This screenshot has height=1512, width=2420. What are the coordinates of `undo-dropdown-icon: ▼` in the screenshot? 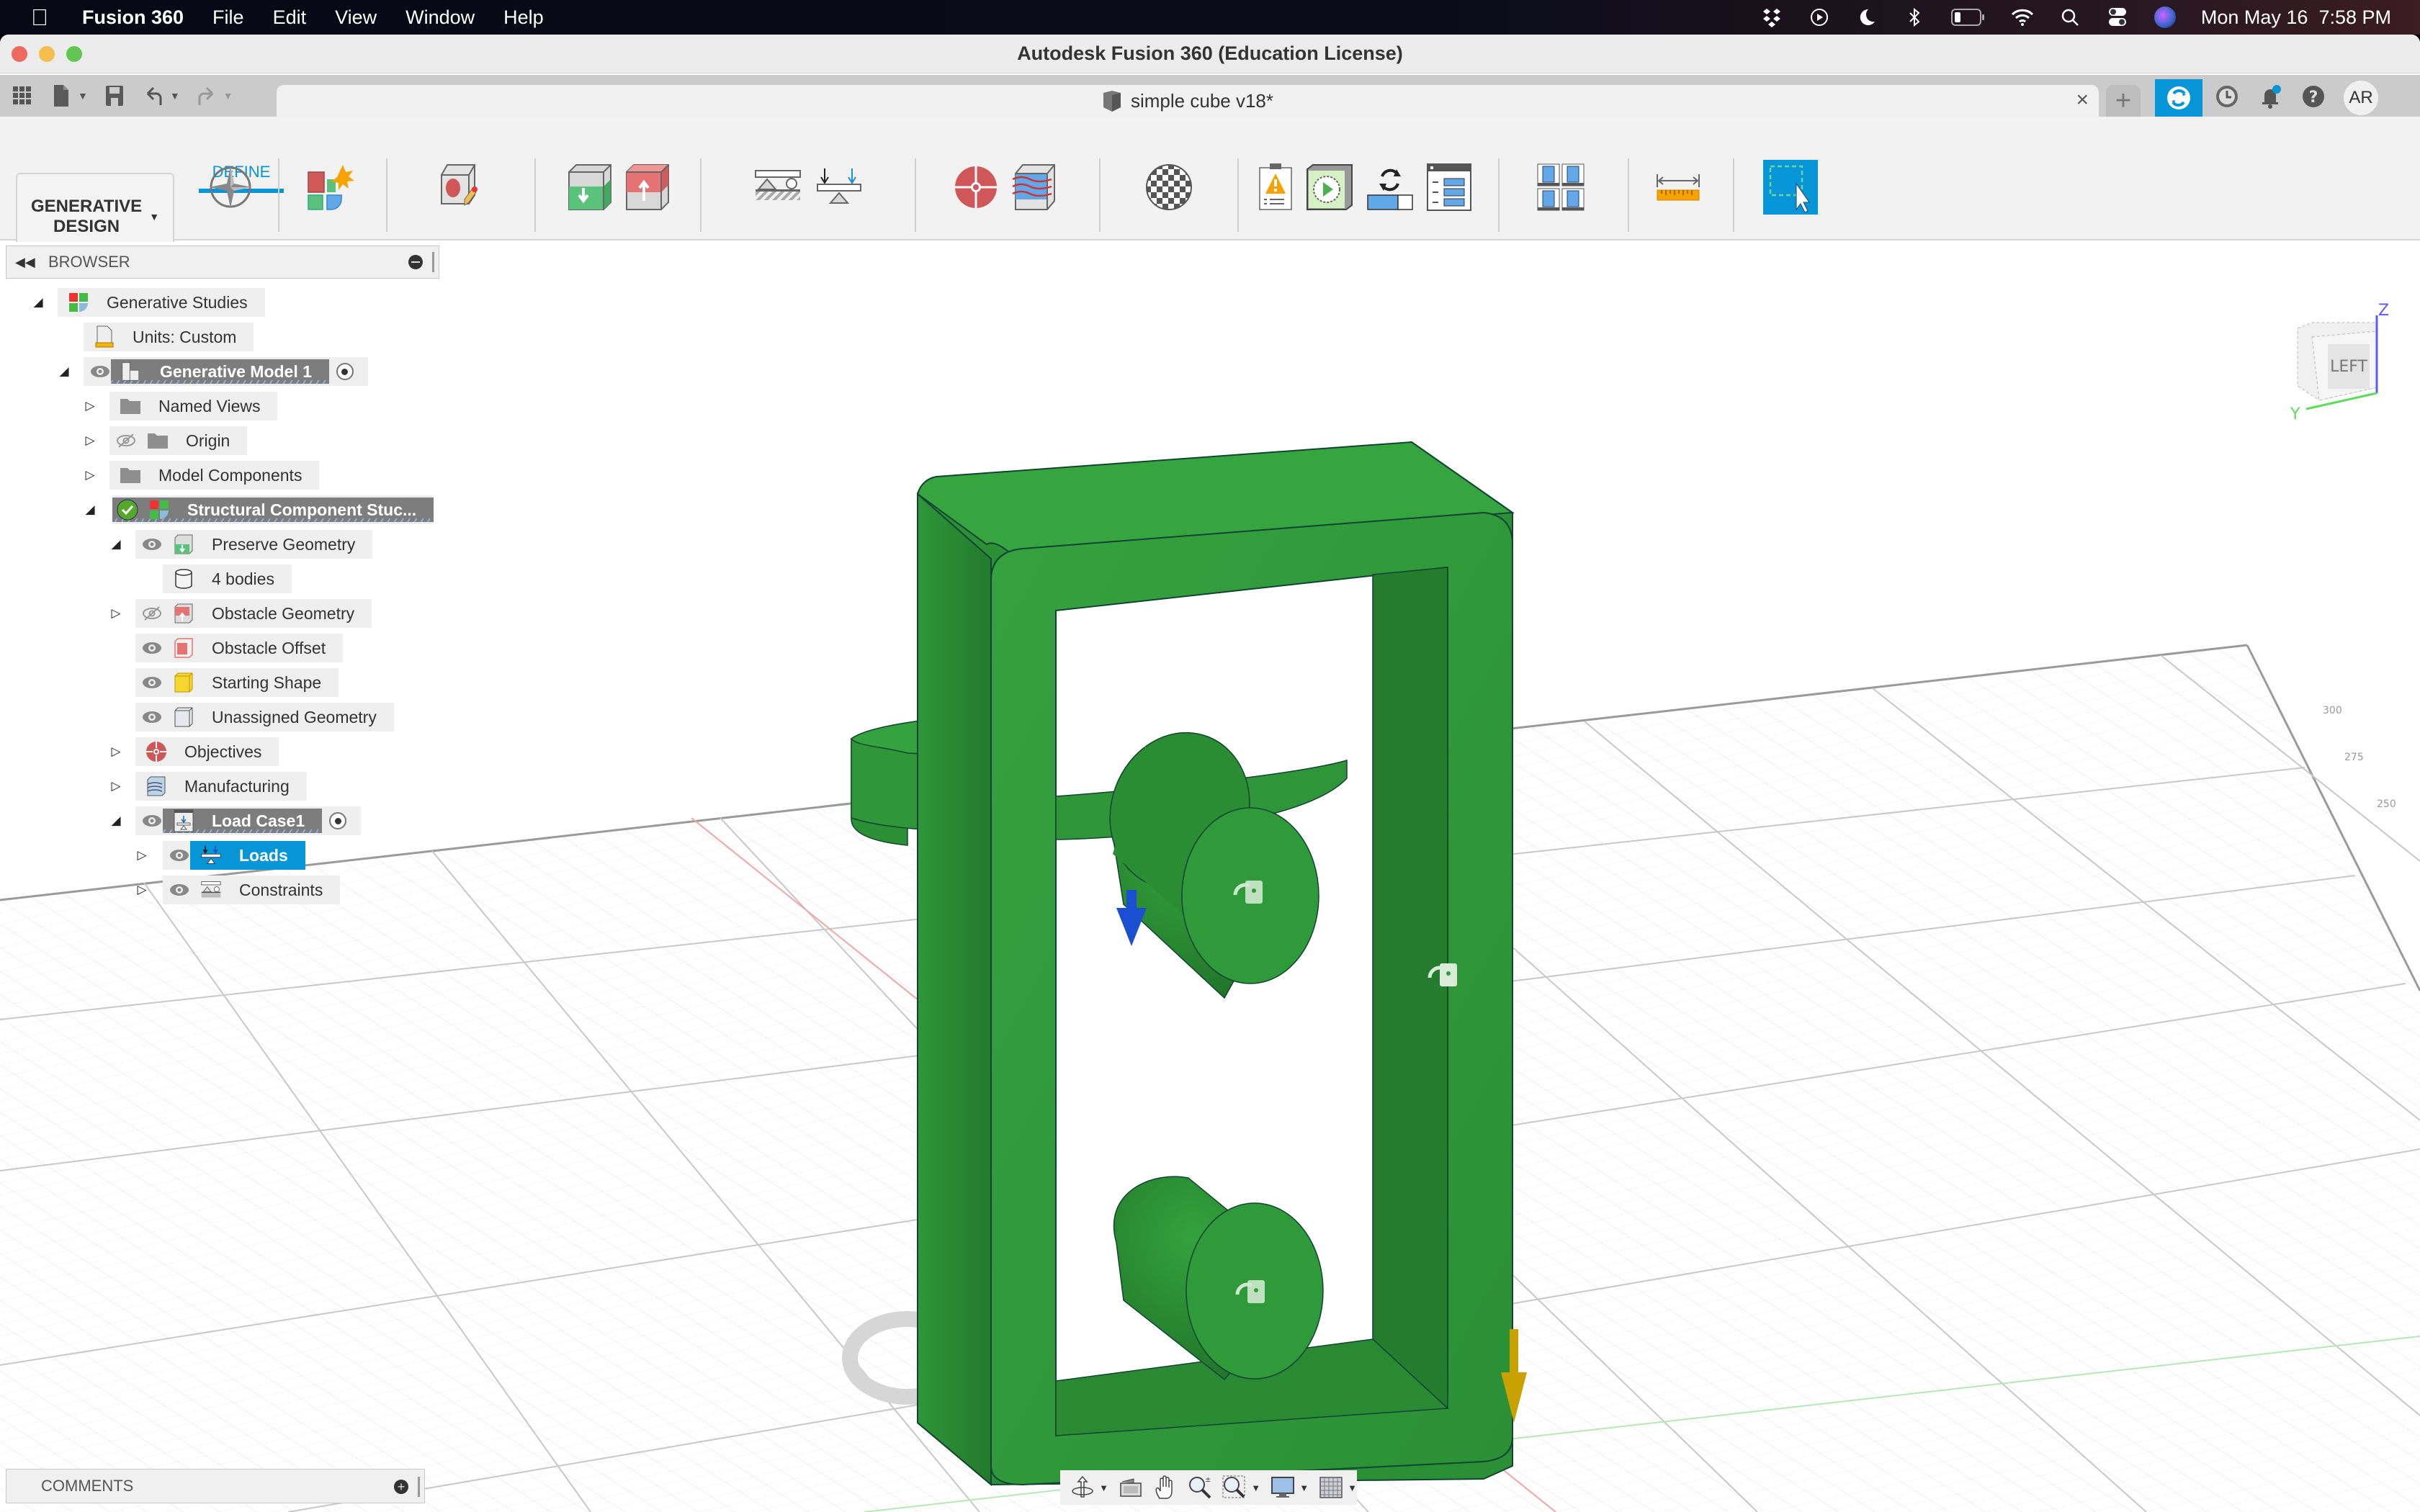 It's located at (175, 96).